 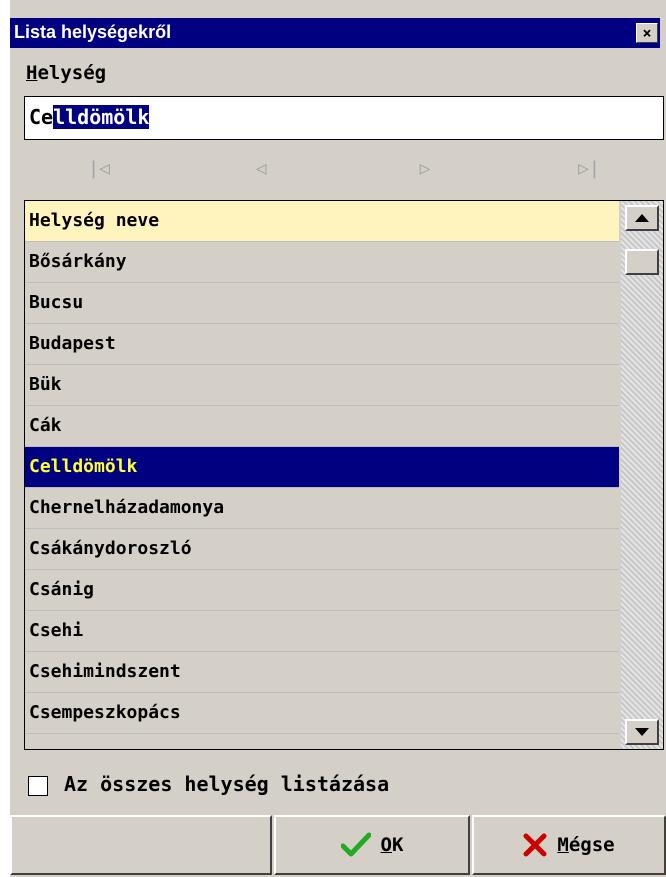 What do you see at coordinates (226, 784) in the screenshot?
I see `list-all-label: Az összes helység listázása` at bounding box center [226, 784].